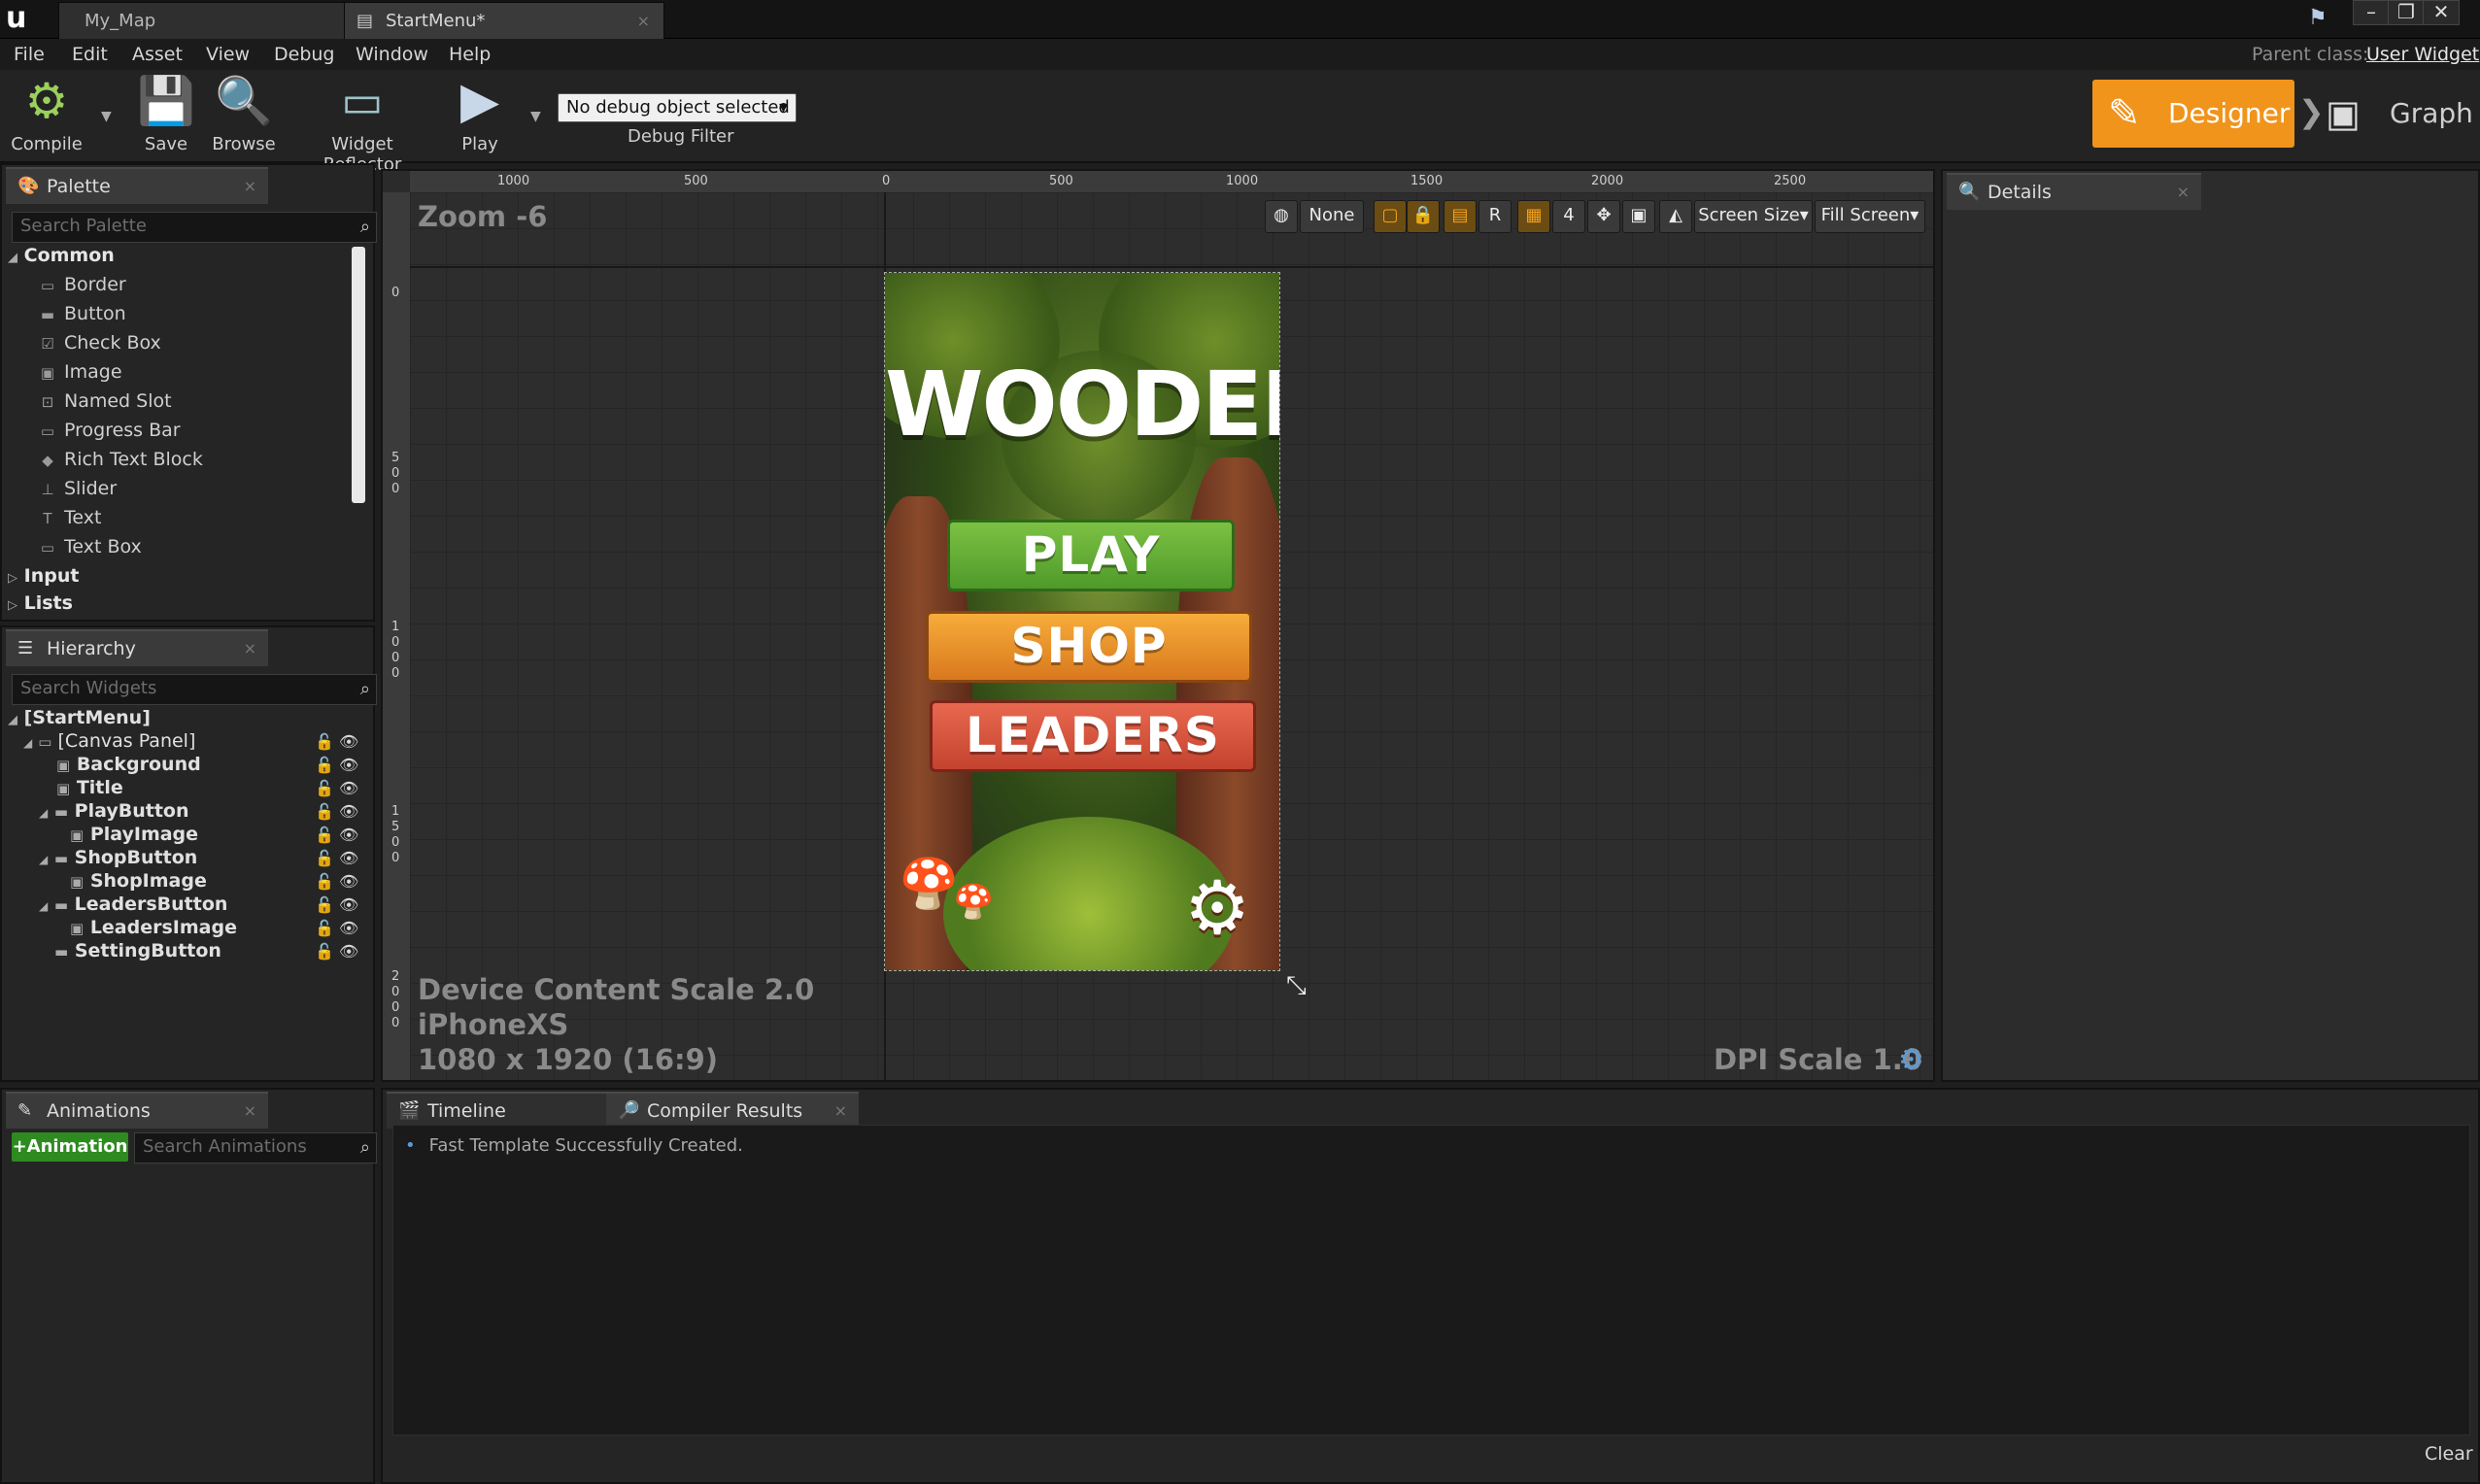  Describe the element at coordinates (513, 1110) in the screenshot. I see `tab-timeline: 🎬 Timeline ×` at that location.